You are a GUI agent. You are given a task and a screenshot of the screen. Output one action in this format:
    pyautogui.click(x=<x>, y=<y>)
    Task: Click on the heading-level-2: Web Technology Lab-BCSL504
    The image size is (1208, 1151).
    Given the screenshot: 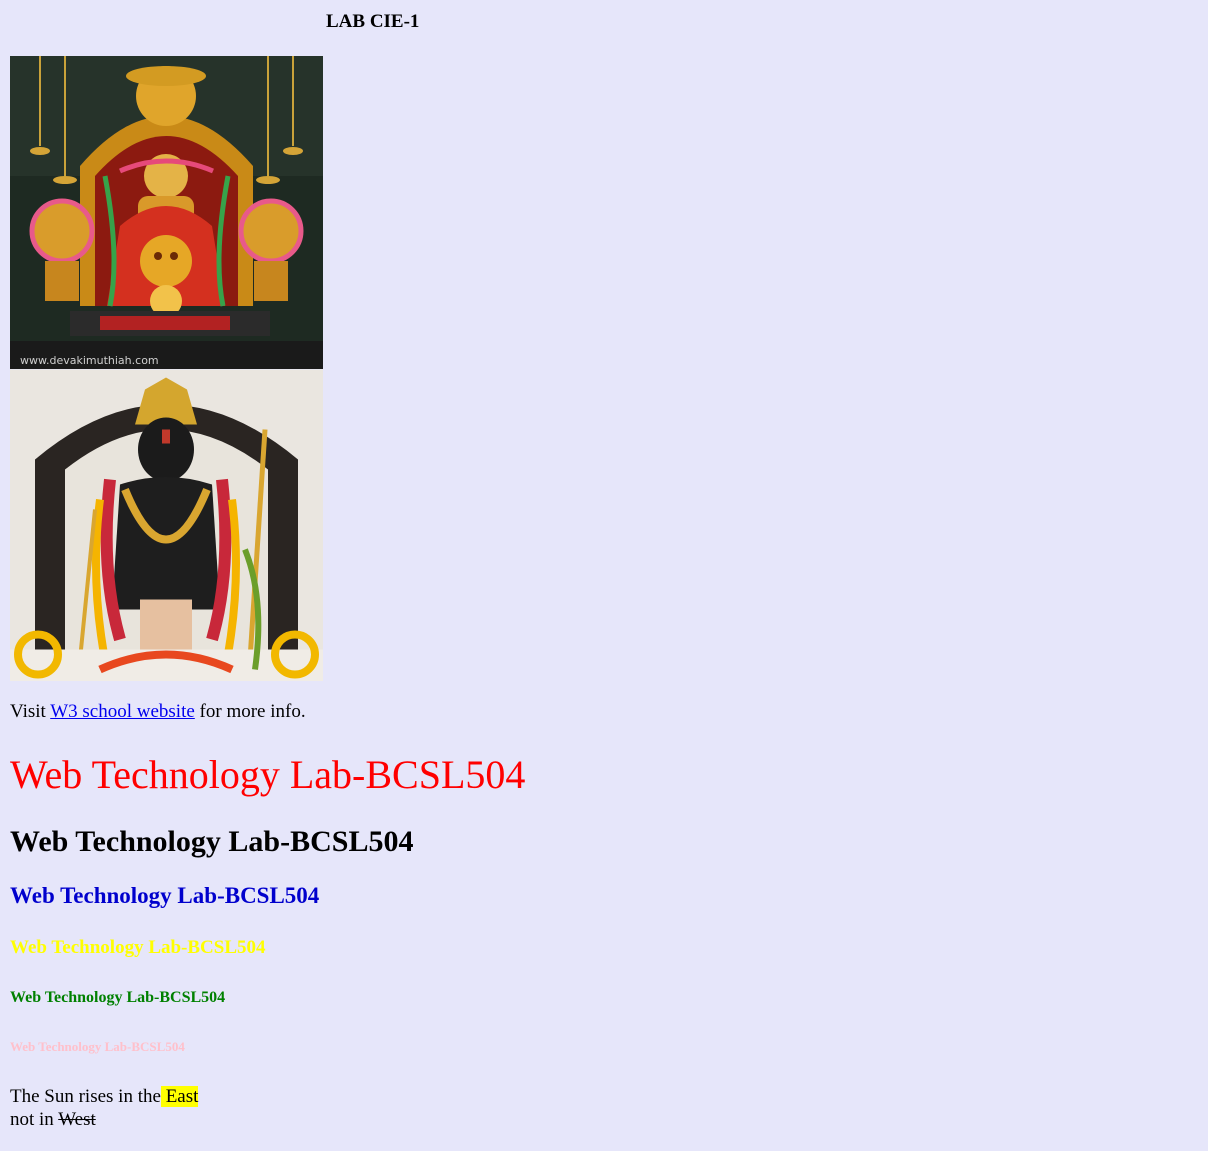 What is the action you would take?
    pyautogui.click(x=212, y=841)
    